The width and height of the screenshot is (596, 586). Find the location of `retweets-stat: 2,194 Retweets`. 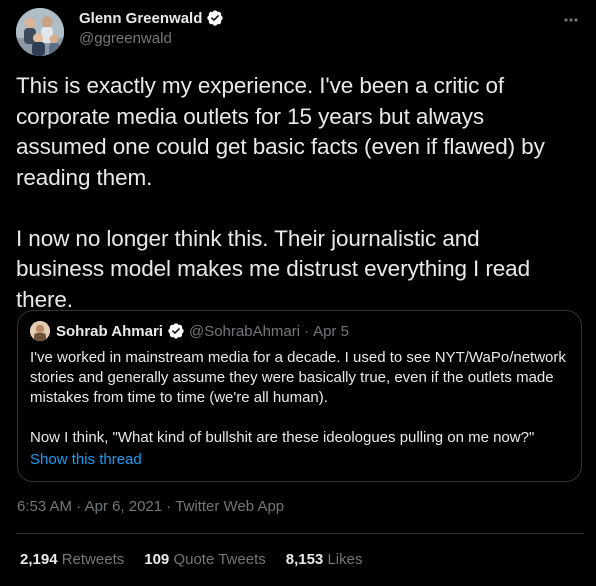

retweets-stat: 2,194 Retweets is located at coordinates (72, 559).